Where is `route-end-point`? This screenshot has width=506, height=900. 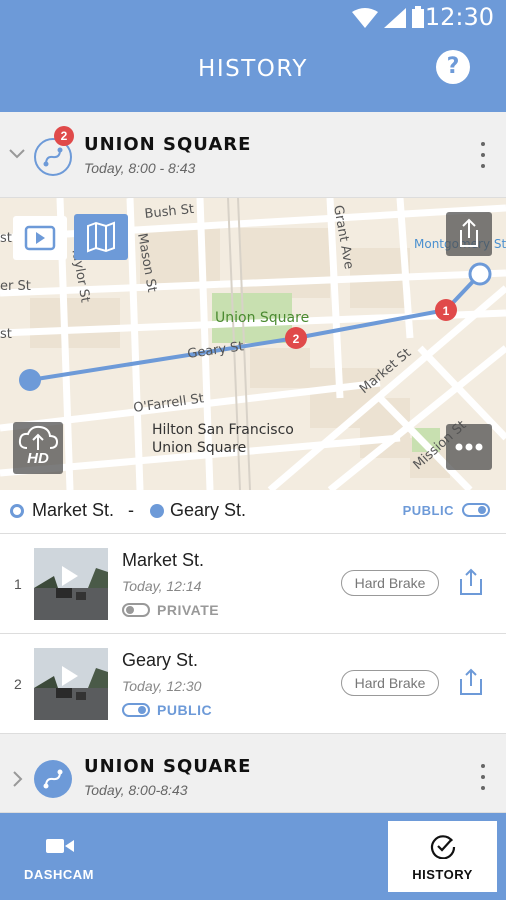 route-end-point is located at coordinates (480, 274).